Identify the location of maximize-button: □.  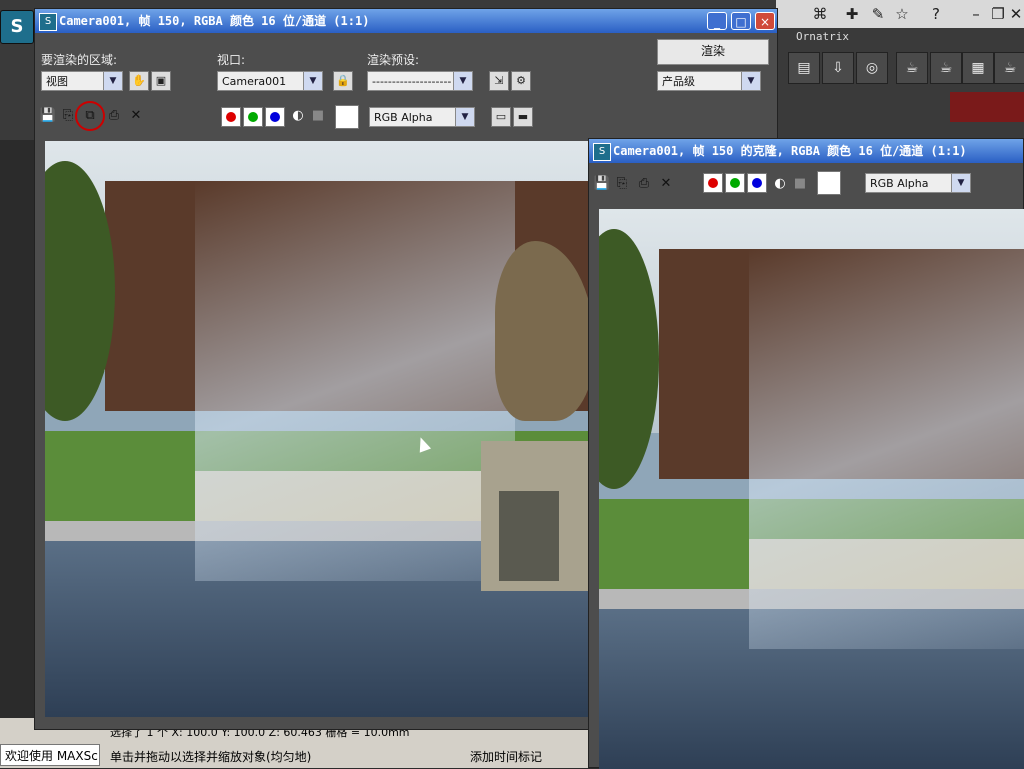
(741, 21).